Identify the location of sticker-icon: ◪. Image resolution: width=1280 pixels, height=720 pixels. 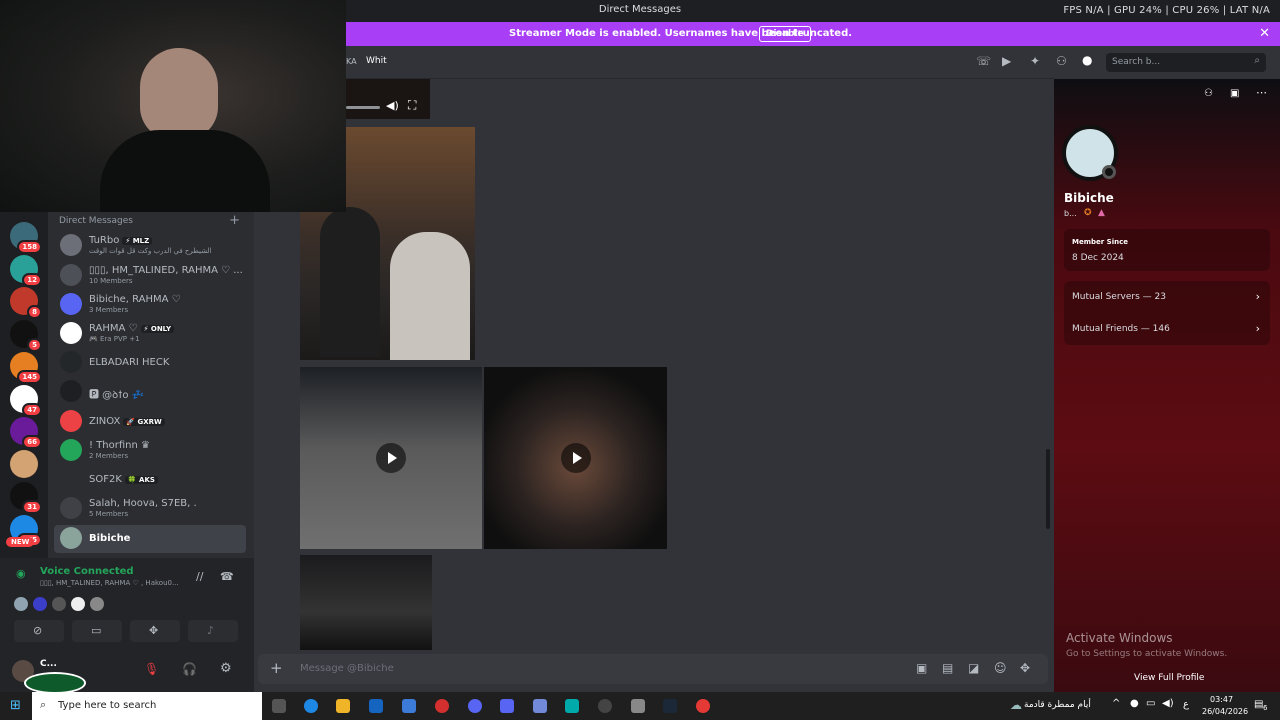
(973, 668).